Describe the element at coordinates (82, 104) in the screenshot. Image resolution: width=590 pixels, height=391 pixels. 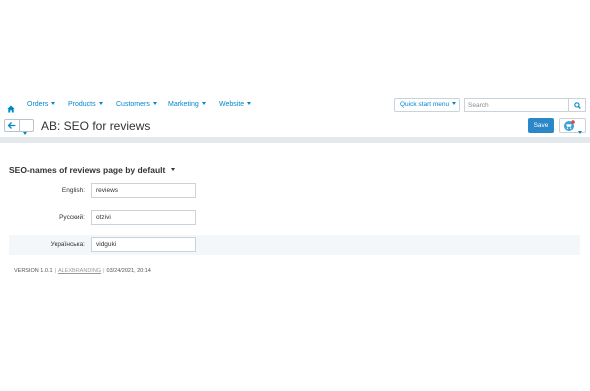
I see `nav-products-label: Products` at that location.